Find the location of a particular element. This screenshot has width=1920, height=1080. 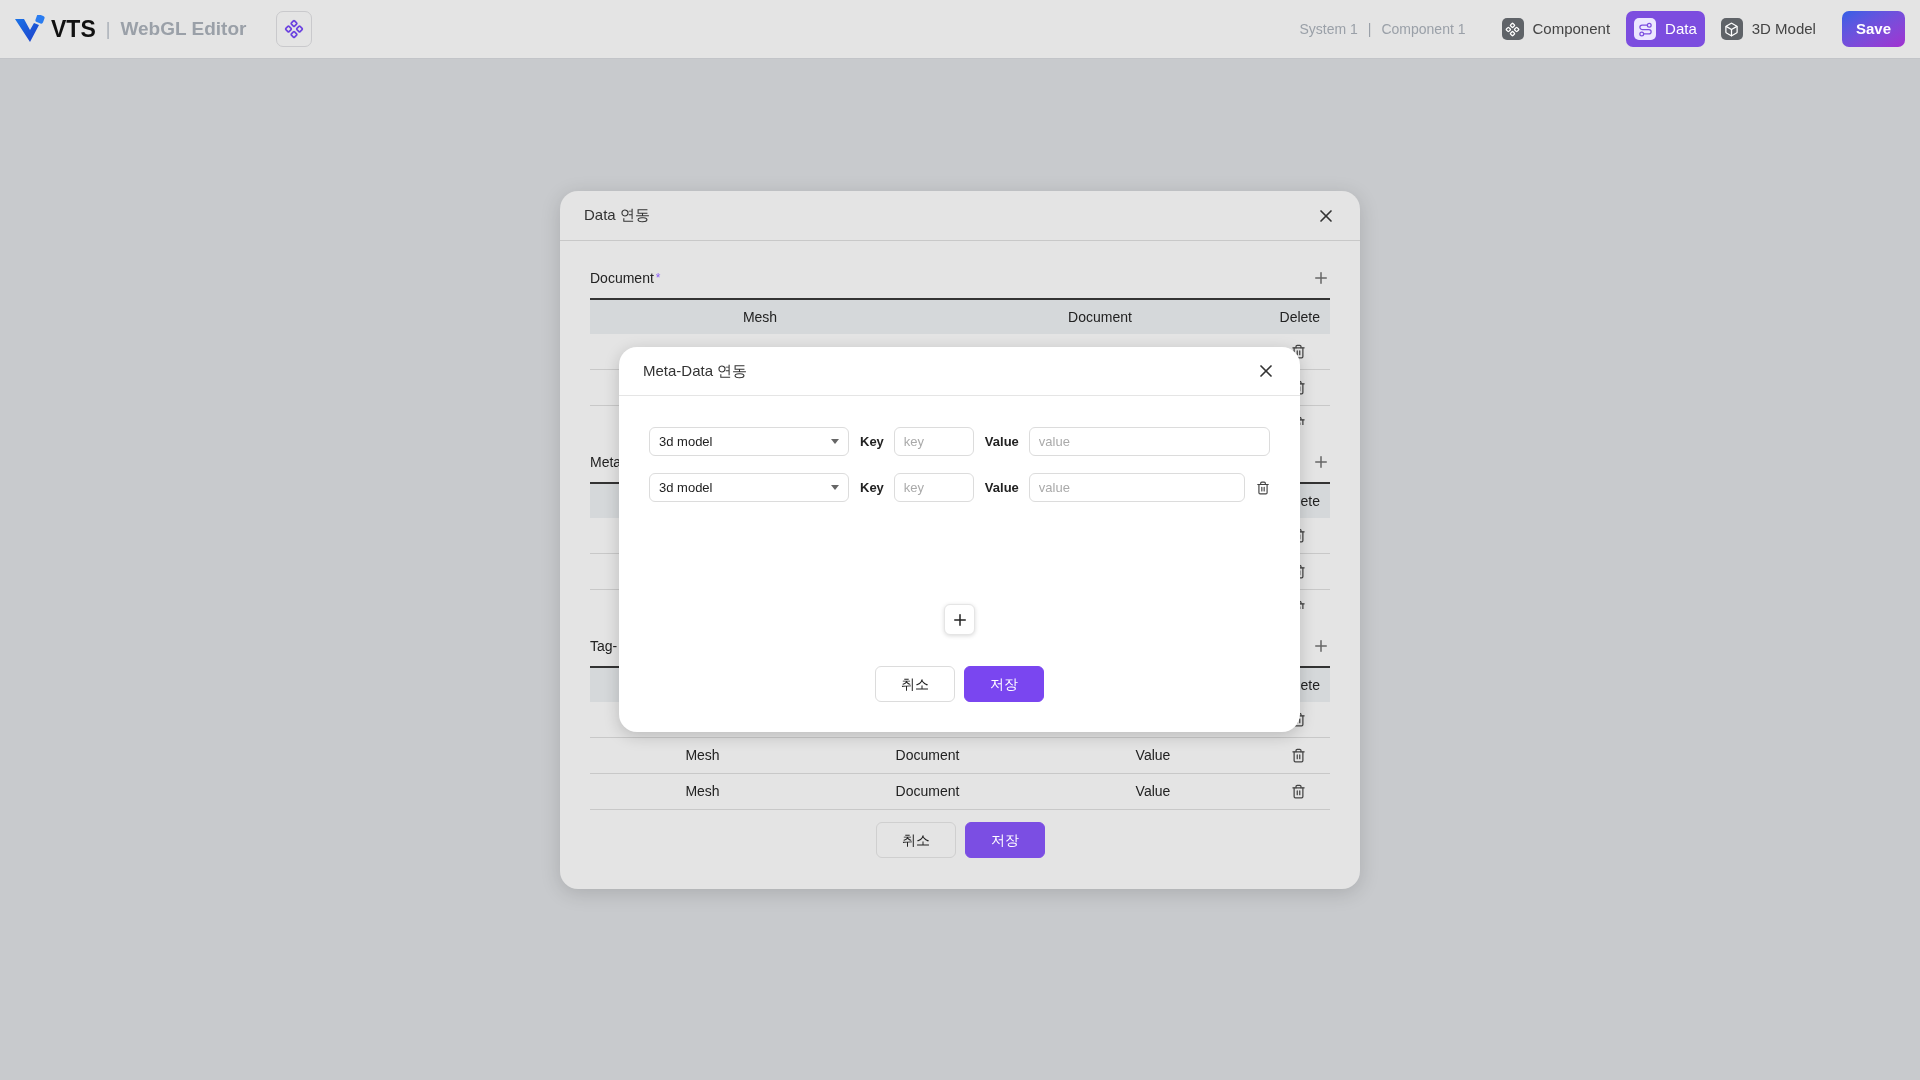

dialog-title: Meta-Data 연동 is located at coordinates (695, 370).